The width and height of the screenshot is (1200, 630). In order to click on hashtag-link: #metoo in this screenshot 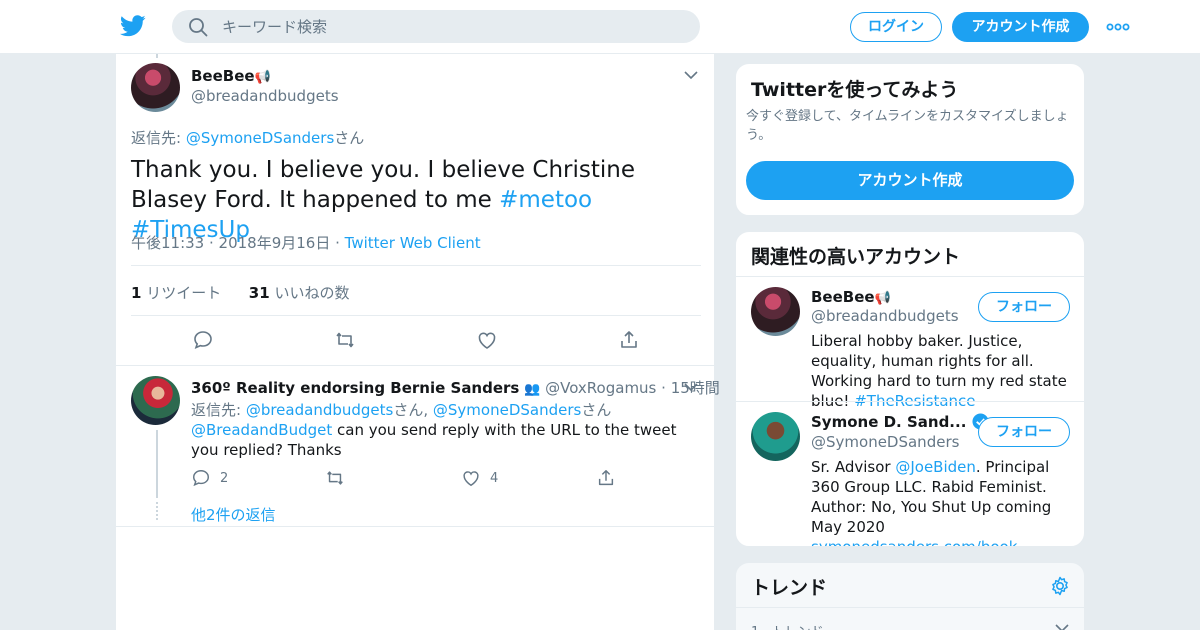, I will do `click(545, 200)`.